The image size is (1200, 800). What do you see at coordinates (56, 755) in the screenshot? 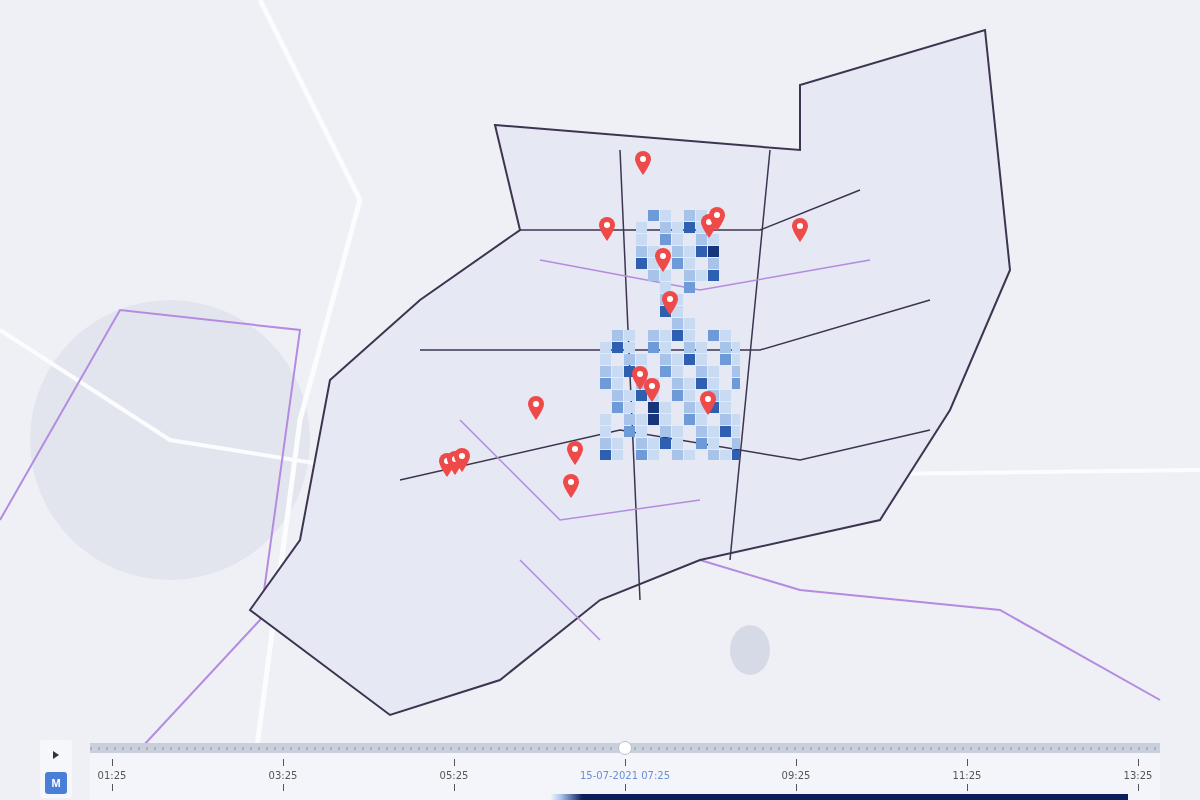
I see `play-icon` at bounding box center [56, 755].